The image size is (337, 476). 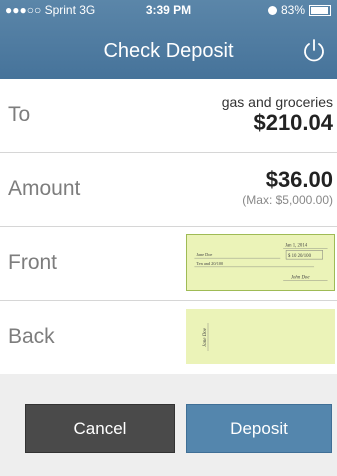 What do you see at coordinates (314, 51) in the screenshot?
I see `power-icon` at bounding box center [314, 51].